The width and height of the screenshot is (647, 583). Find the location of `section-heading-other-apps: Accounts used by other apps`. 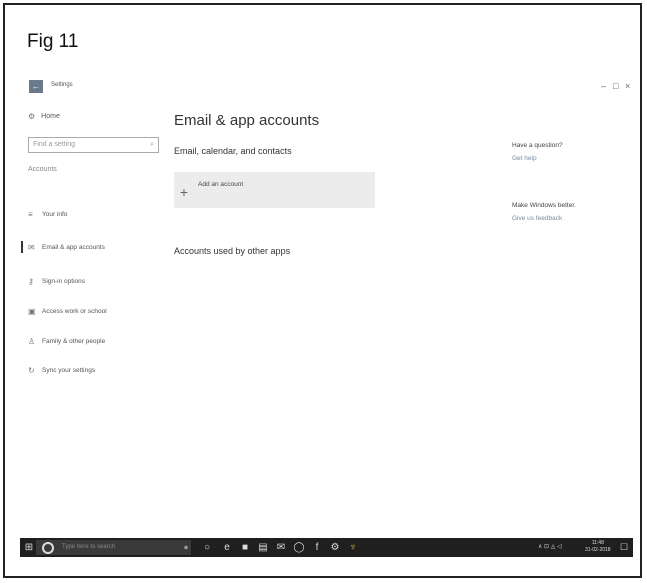

section-heading-other-apps: Accounts used by other apps is located at coordinates (232, 251).